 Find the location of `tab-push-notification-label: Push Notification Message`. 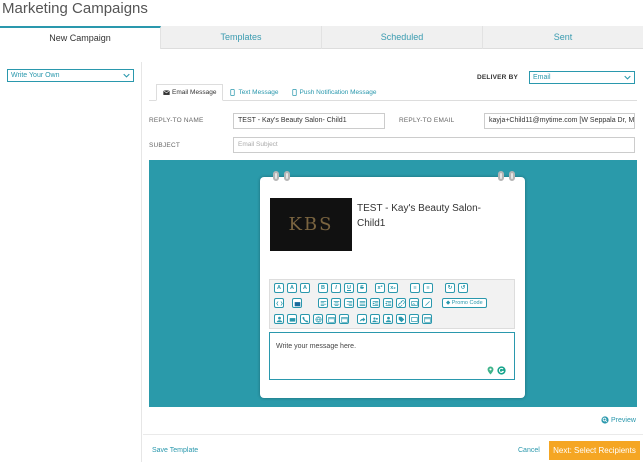

tab-push-notification-label: Push Notification Message is located at coordinates (338, 92).